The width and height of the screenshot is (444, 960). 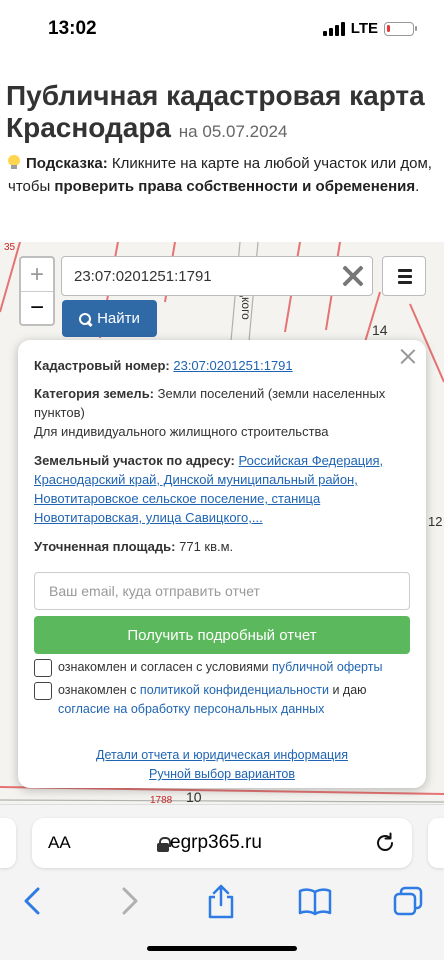 What do you see at coordinates (388, 28) in the screenshot?
I see `battery-level` at bounding box center [388, 28].